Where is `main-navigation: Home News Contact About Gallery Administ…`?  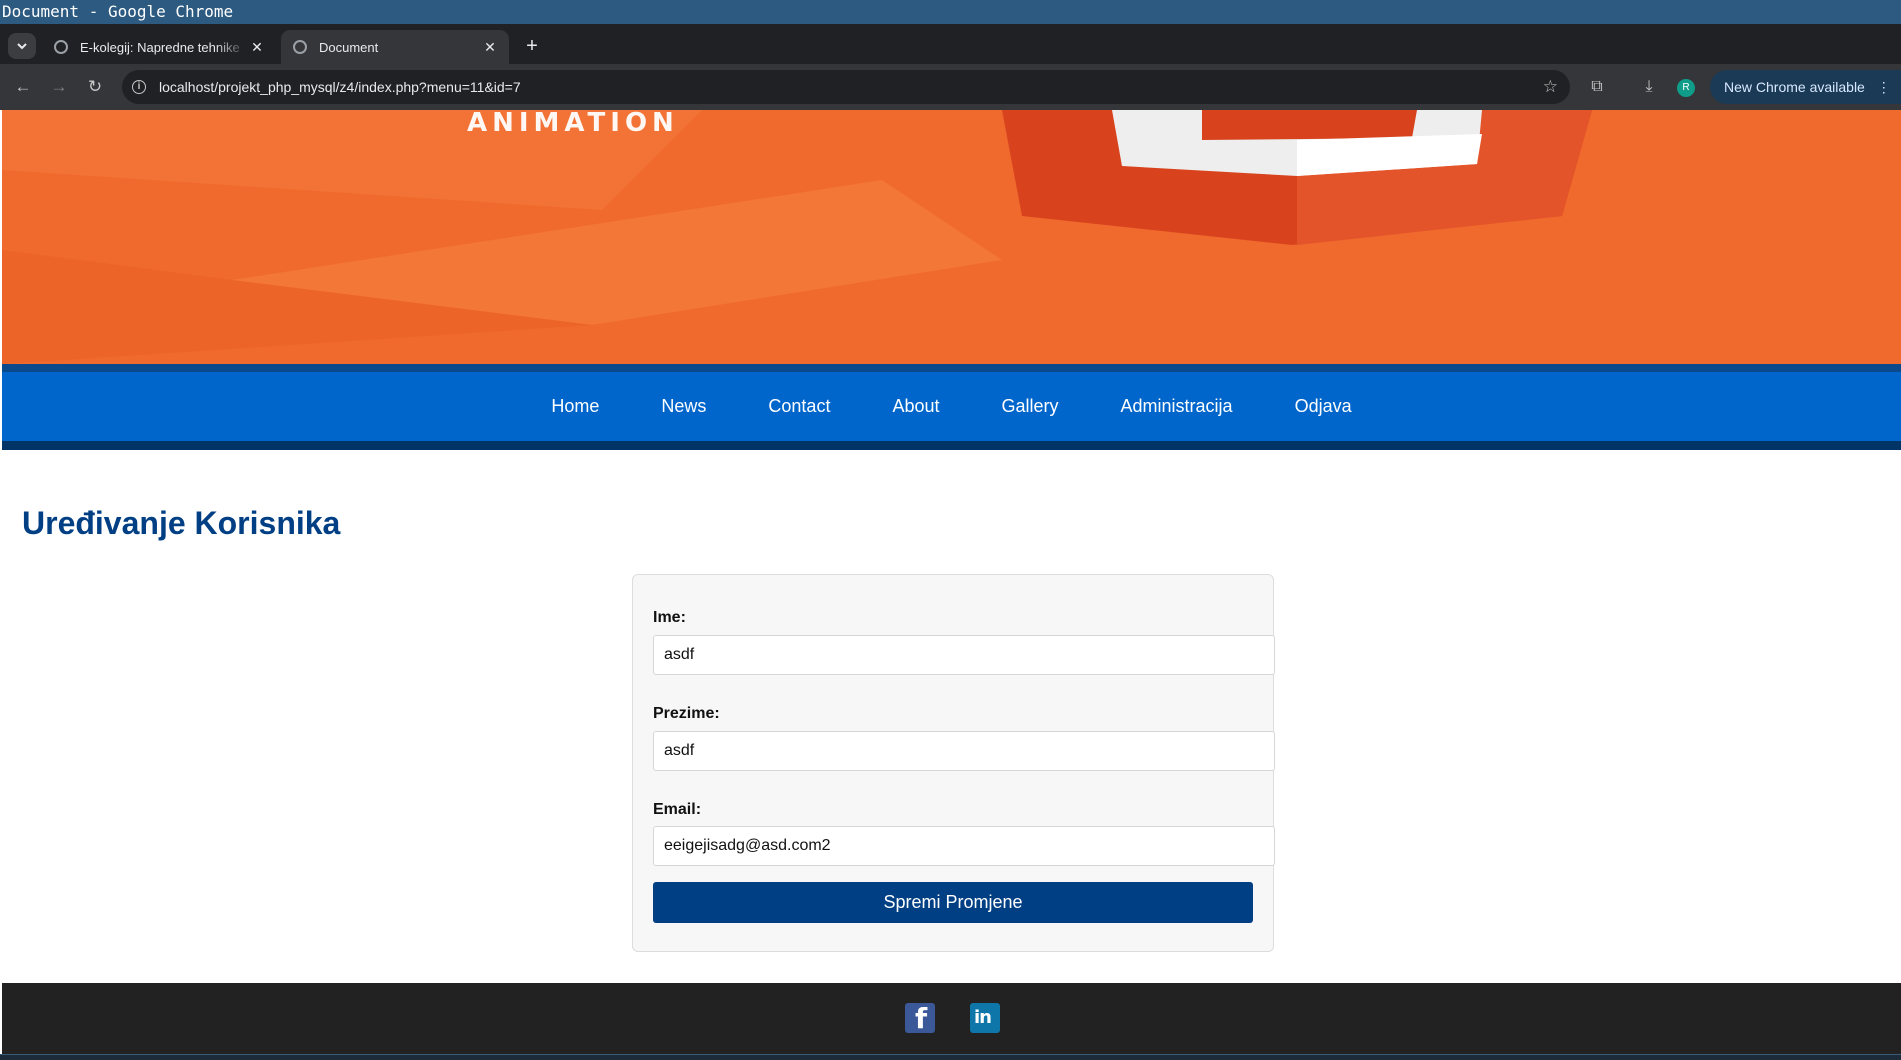
main-navigation: Home News Contact About Gallery Administ… is located at coordinates (951, 407).